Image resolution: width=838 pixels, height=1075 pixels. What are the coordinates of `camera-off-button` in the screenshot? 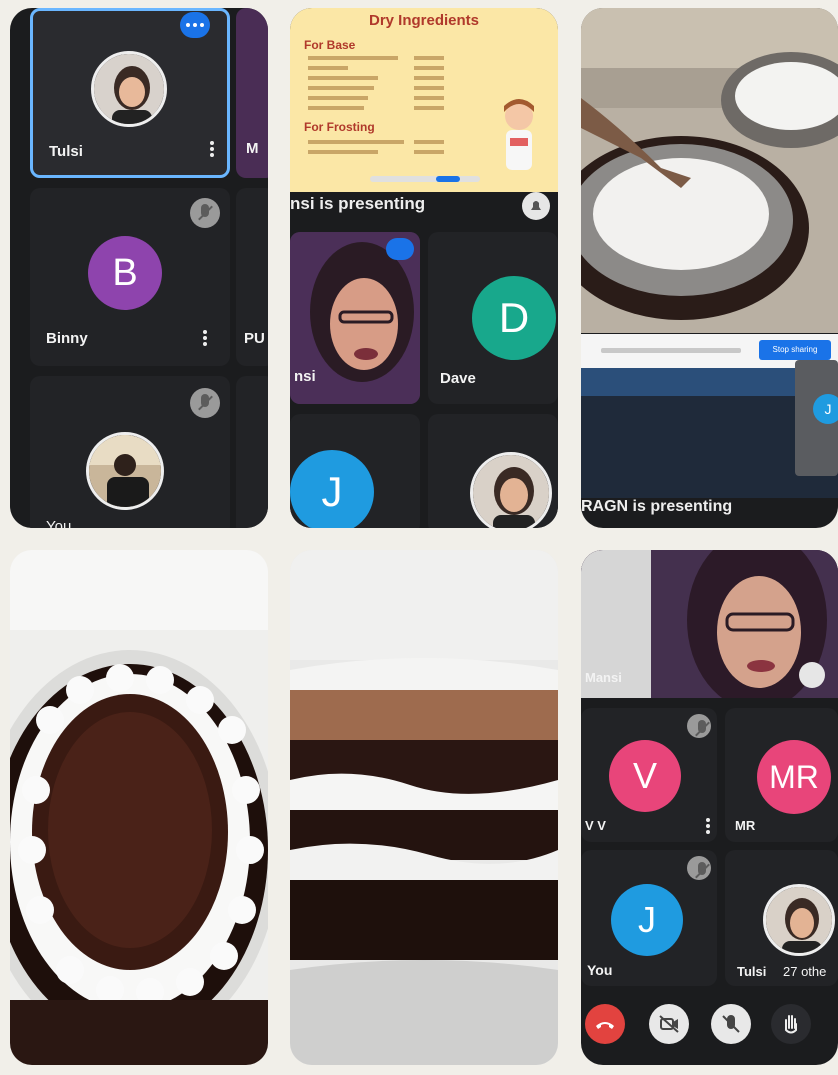 It's located at (669, 1024).